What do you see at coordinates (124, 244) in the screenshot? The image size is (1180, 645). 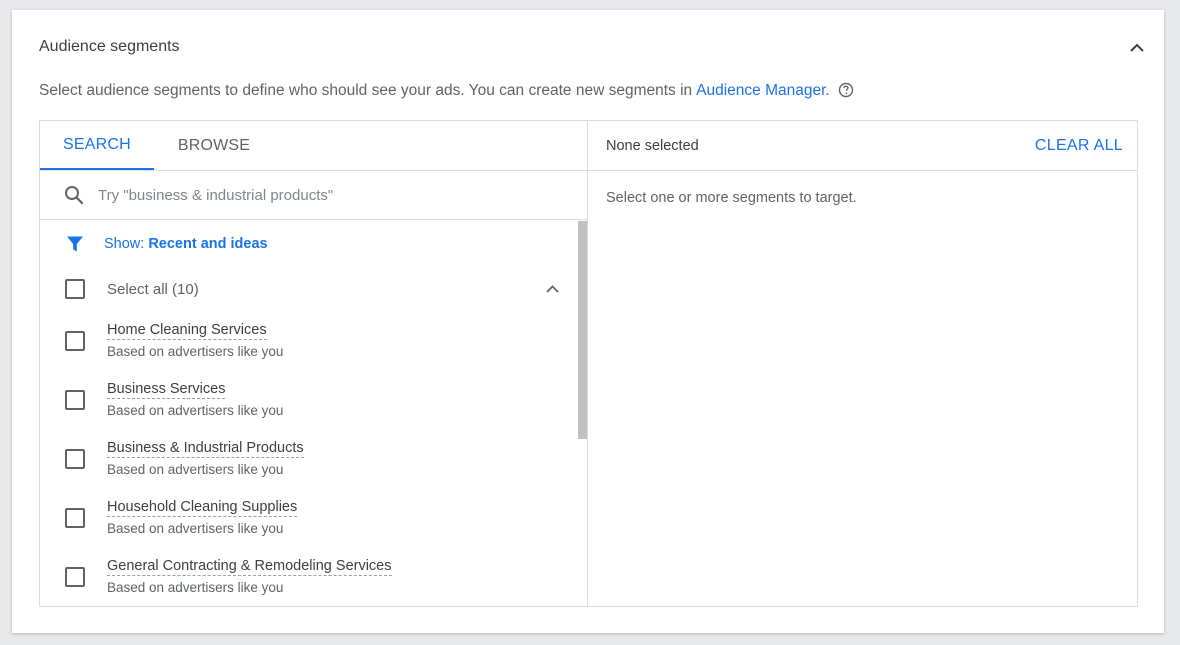 I see `filter-show-label: Show:` at bounding box center [124, 244].